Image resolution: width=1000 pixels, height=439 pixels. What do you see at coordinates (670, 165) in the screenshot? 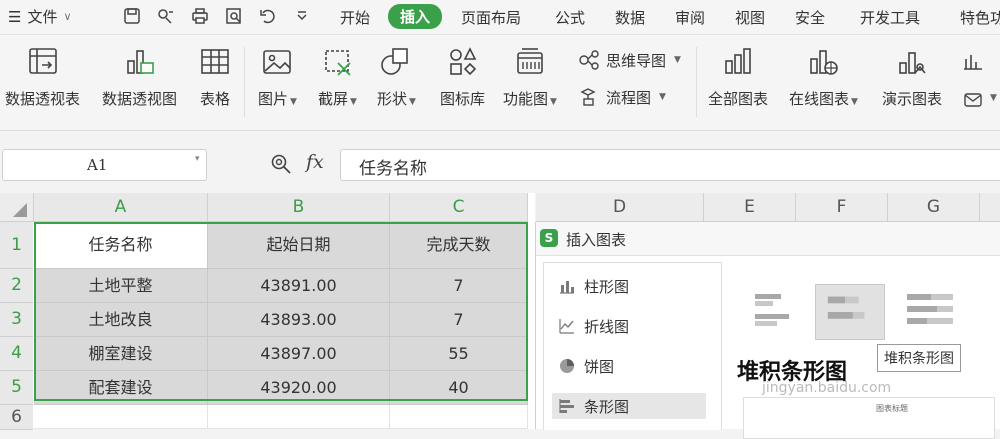
I see `formula-input: 任务名称` at bounding box center [670, 165].